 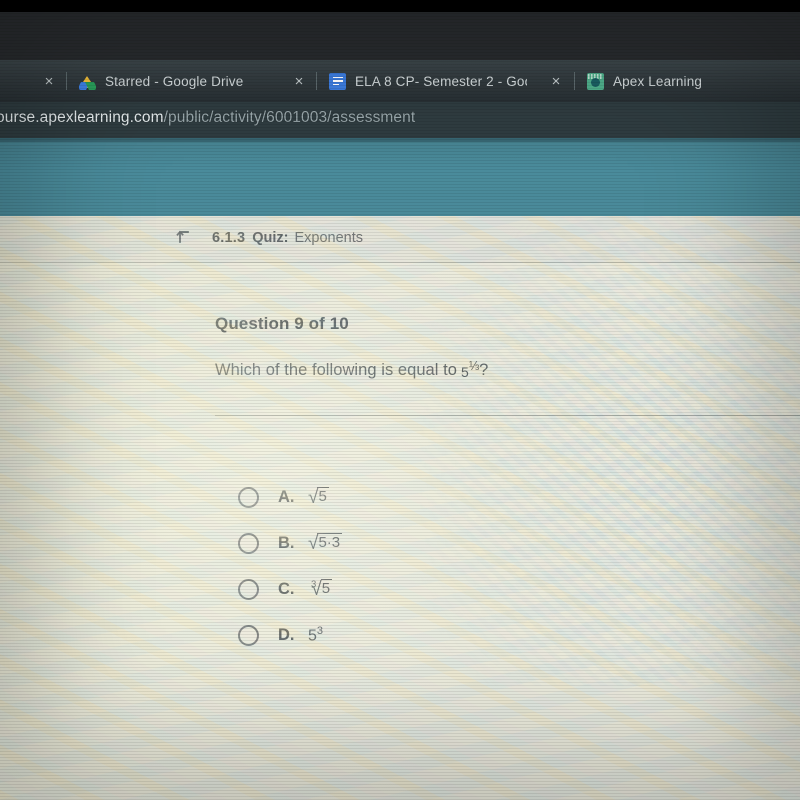 What do you see at coordinates (286, 634) in the screenshot?
I see `option-letter-d: D.` at bounding box center [286, 634].